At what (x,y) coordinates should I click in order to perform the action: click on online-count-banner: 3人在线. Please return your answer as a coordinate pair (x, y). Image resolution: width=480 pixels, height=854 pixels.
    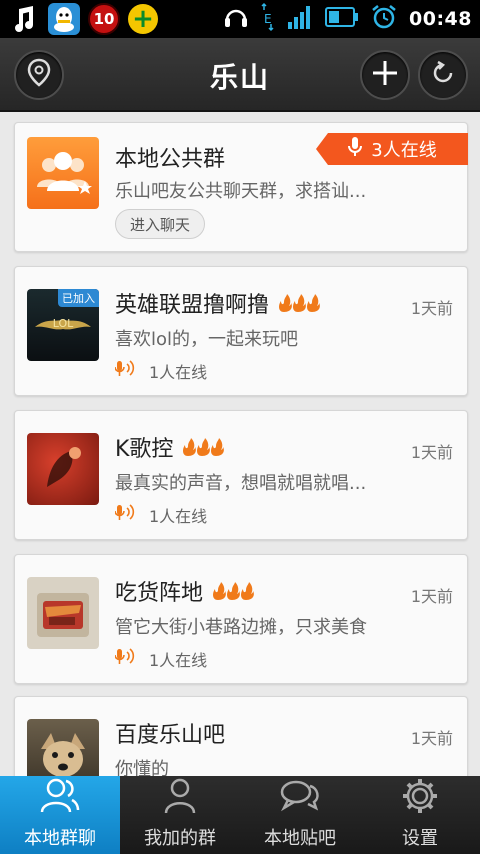
    Looking at the image, I should click on (392, 149).